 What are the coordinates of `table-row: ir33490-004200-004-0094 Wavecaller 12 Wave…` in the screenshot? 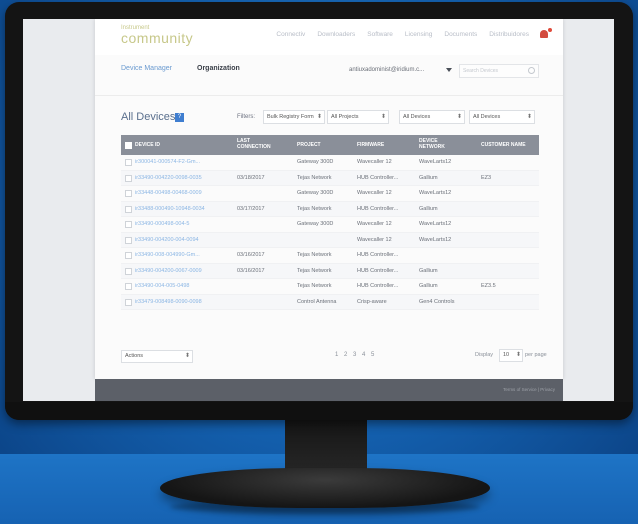 It's located at (330, 240).